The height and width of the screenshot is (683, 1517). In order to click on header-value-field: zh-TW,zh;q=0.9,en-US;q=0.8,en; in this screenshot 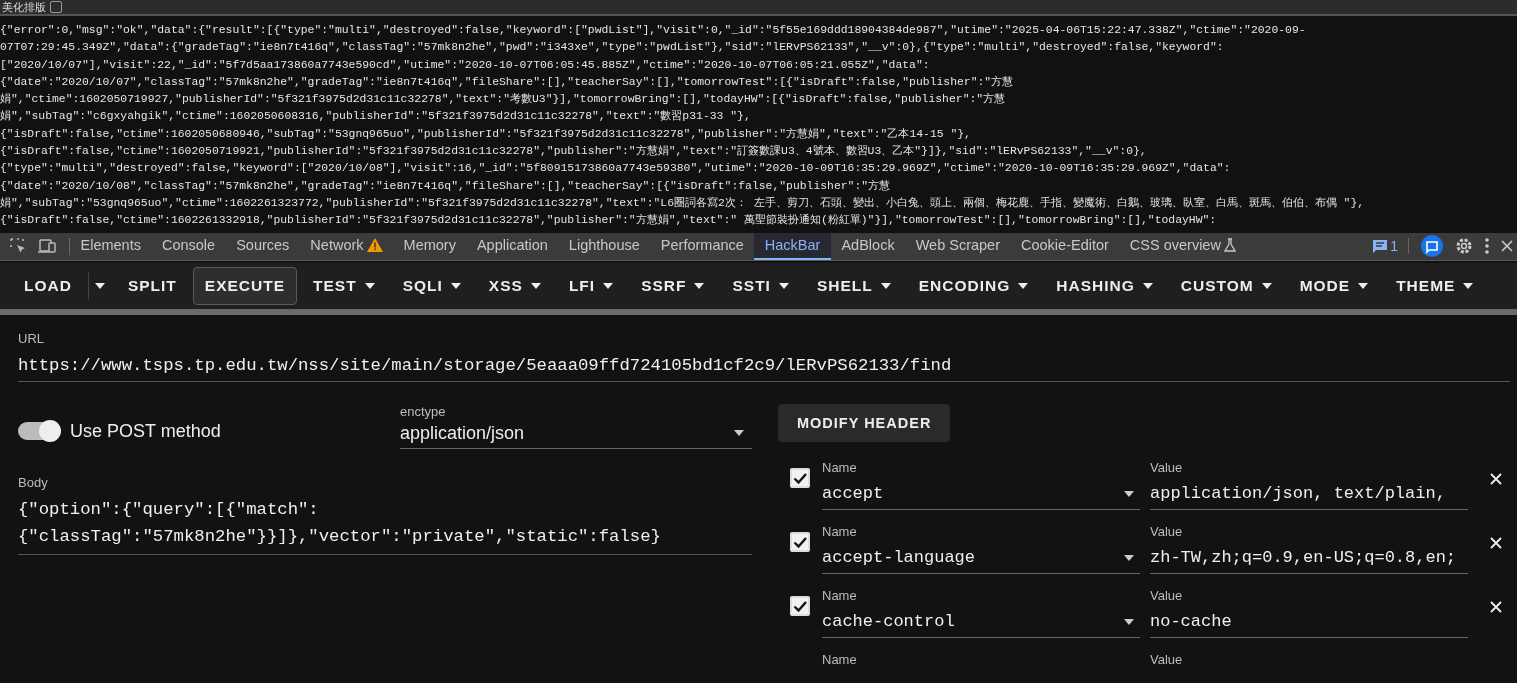, I will do `click(1309, 556)`.